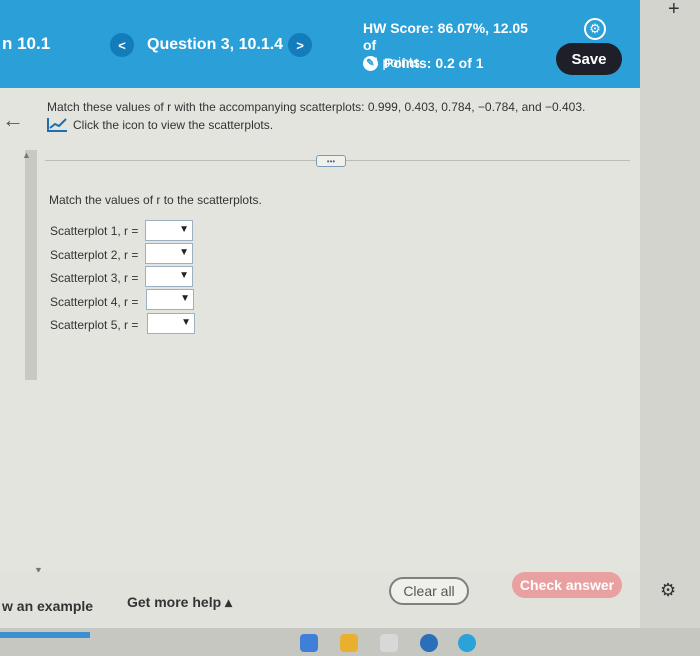 This screenshot has width=700, height=656. Describe the element at coordinates (445, 36) in the screenshot. I see `hw-score-text: HW Score: 86.07%, 12.05 of` at that location.